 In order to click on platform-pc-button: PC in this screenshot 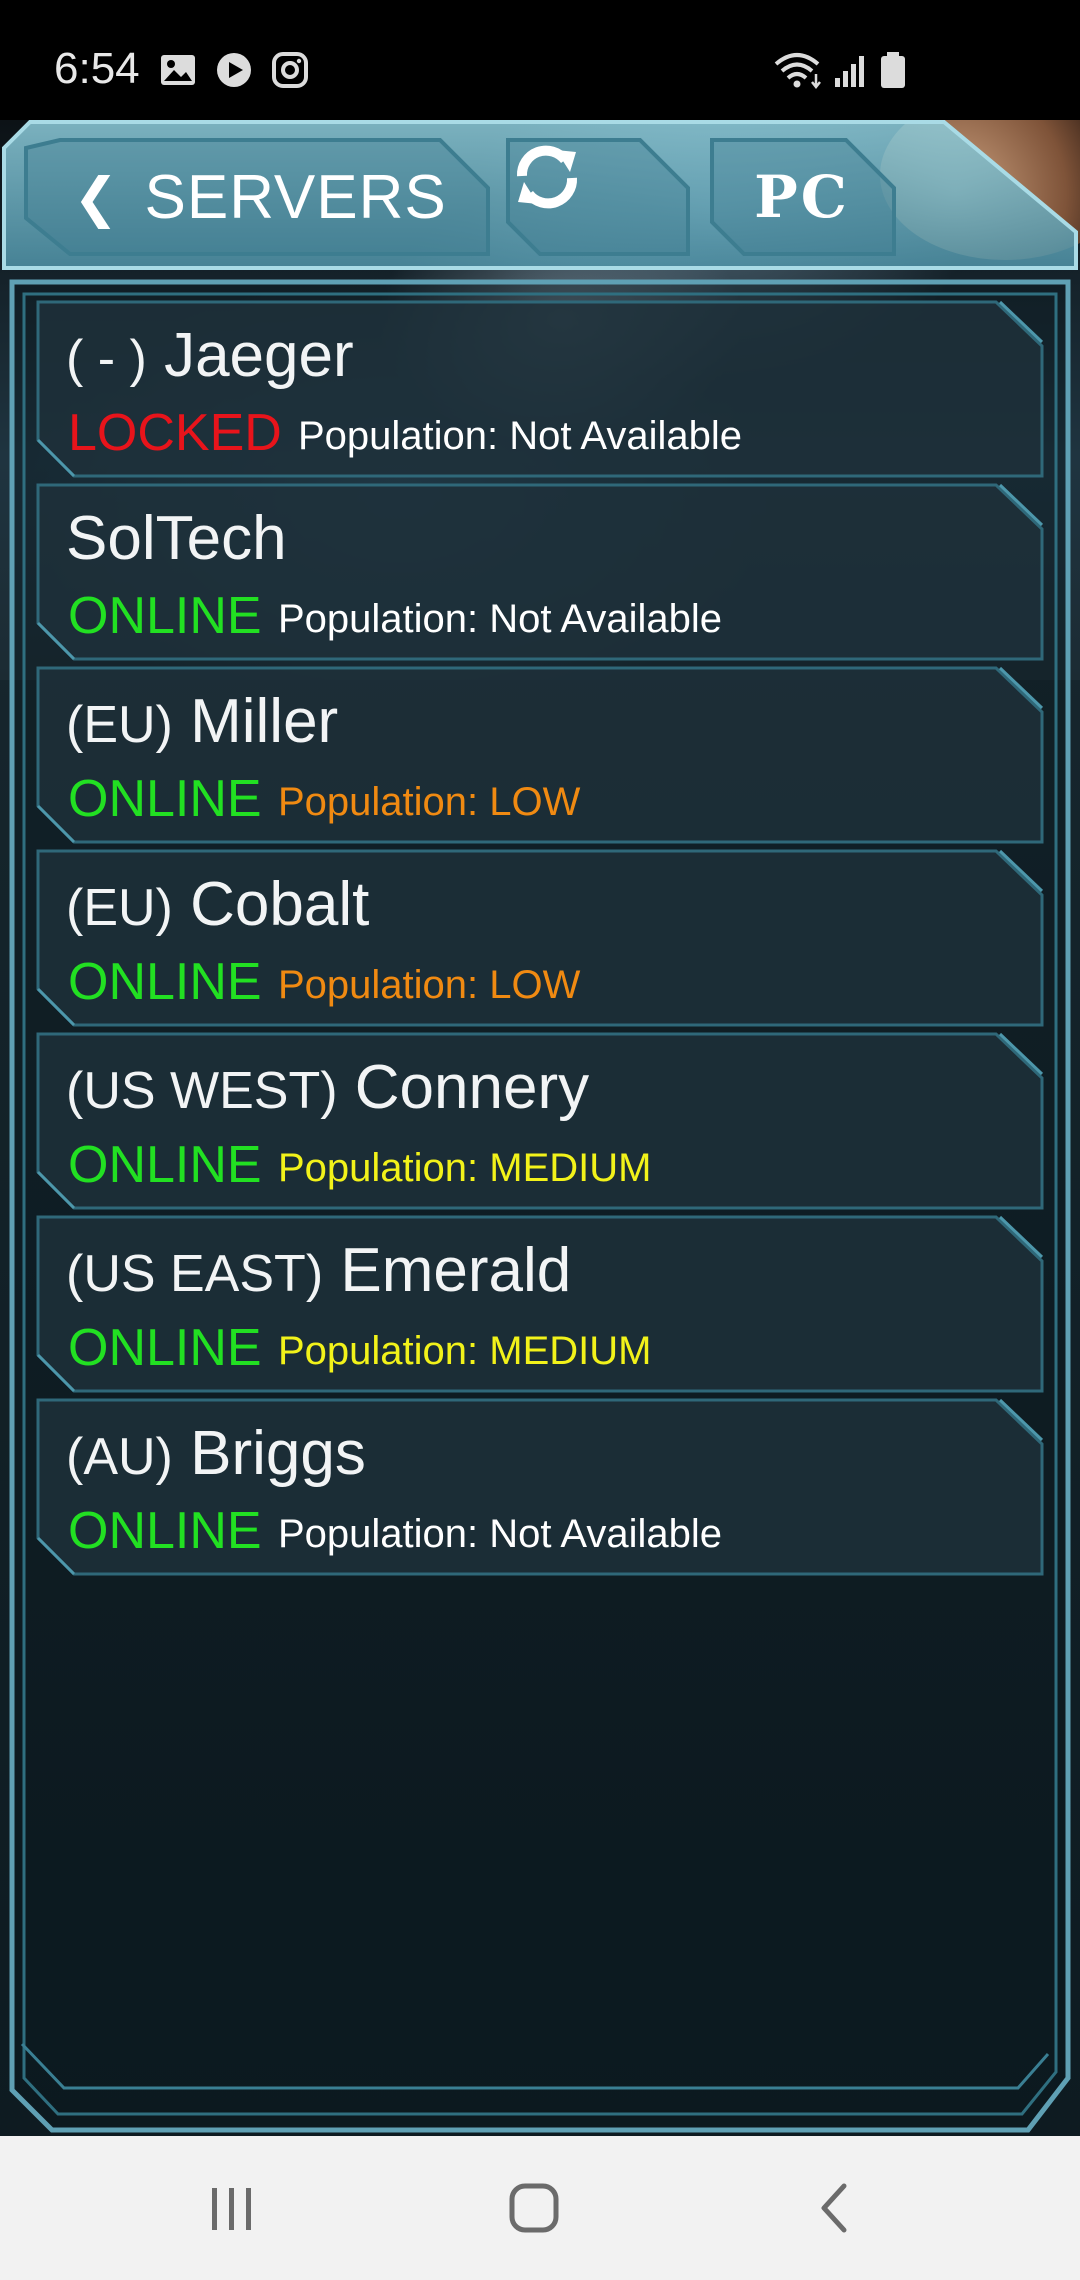, I will do `click(802, 197)`.